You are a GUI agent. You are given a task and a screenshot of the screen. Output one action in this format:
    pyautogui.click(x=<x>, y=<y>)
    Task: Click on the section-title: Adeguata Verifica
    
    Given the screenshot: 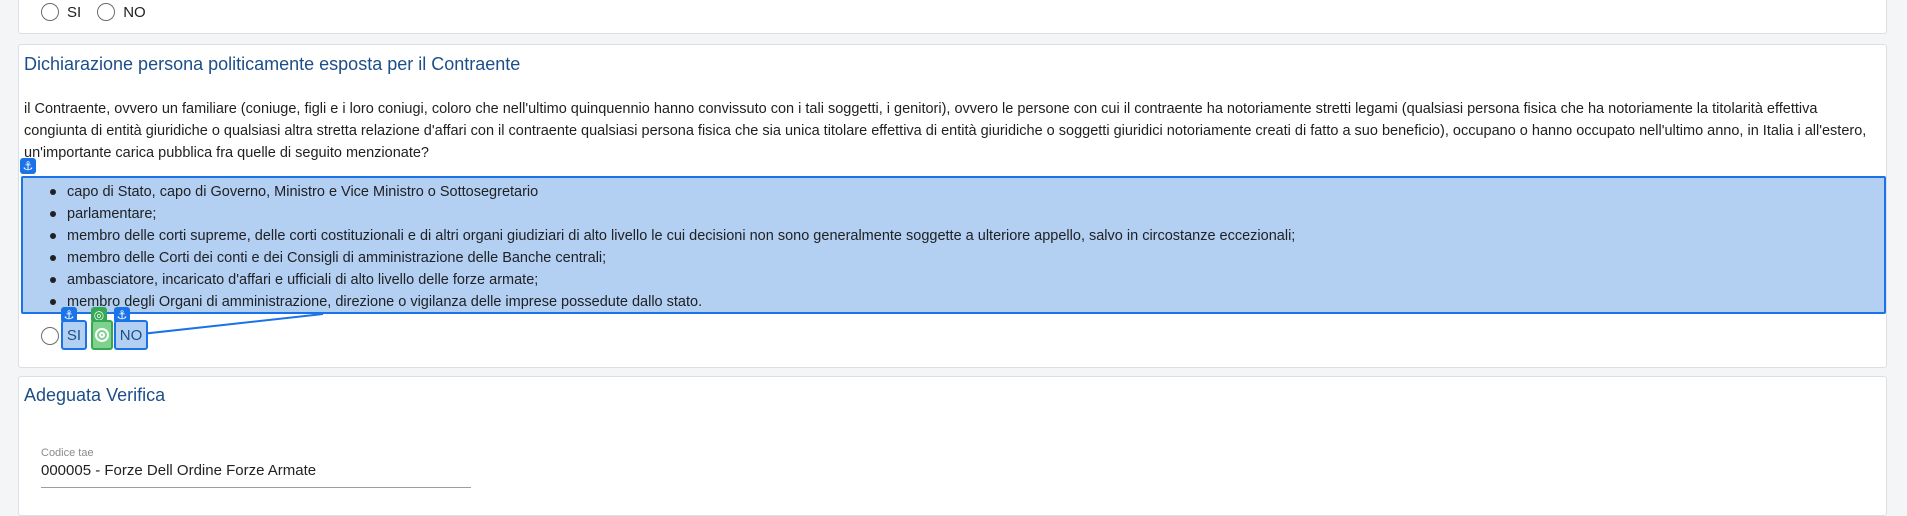 What is the action you would take?
    pyautogui.click(x=95, y=395)
    